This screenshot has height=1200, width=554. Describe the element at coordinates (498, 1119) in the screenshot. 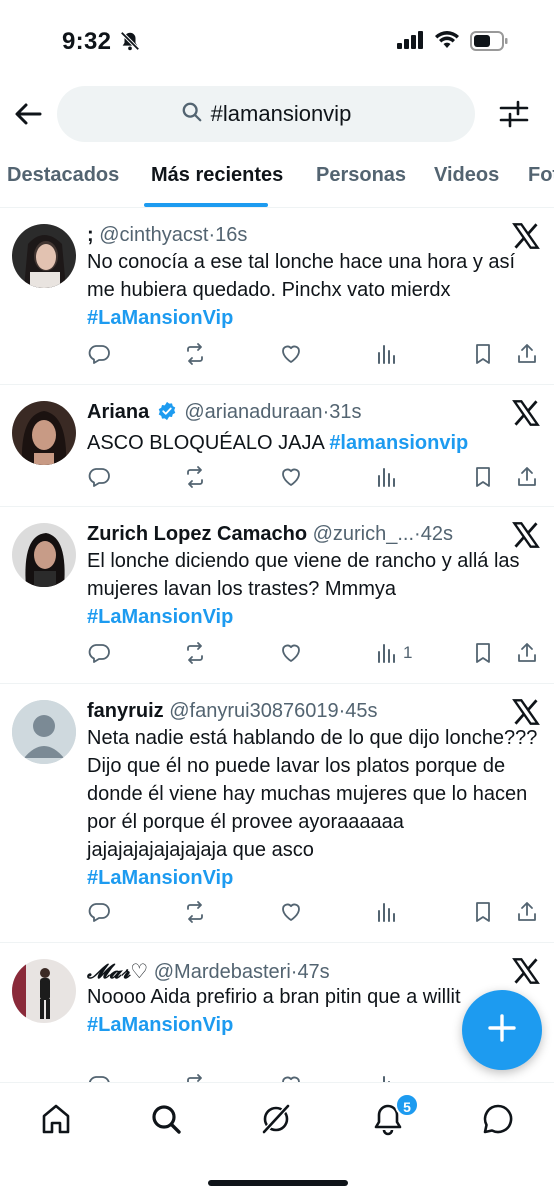

I see `messages-icon` at that location.